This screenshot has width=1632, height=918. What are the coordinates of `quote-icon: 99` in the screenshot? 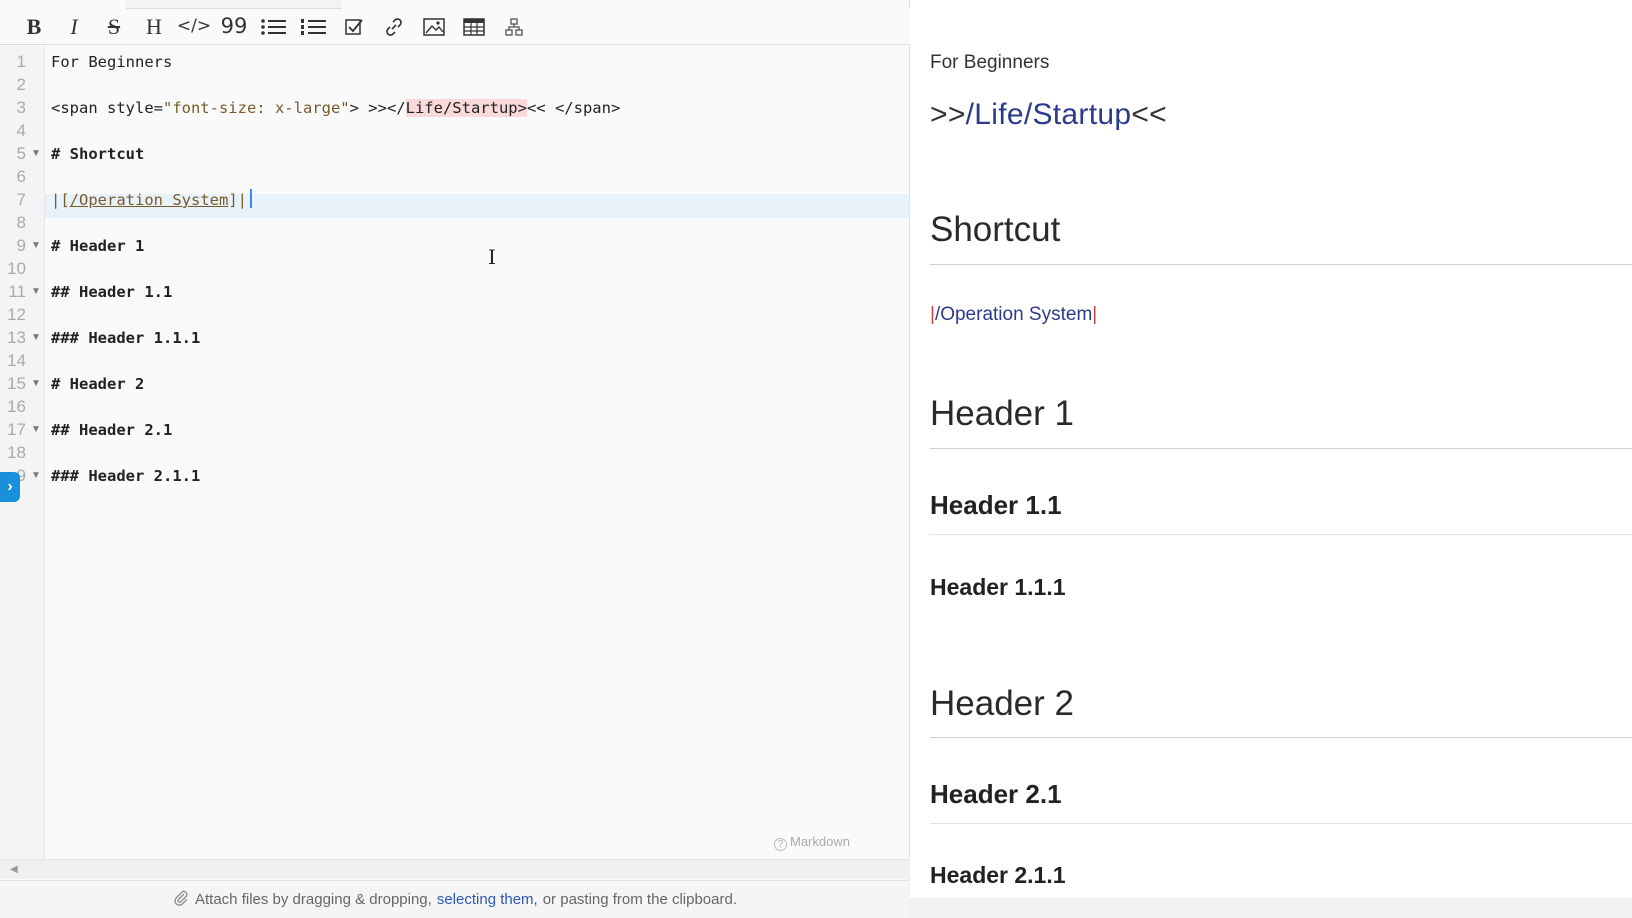 It's located at (234, 26).